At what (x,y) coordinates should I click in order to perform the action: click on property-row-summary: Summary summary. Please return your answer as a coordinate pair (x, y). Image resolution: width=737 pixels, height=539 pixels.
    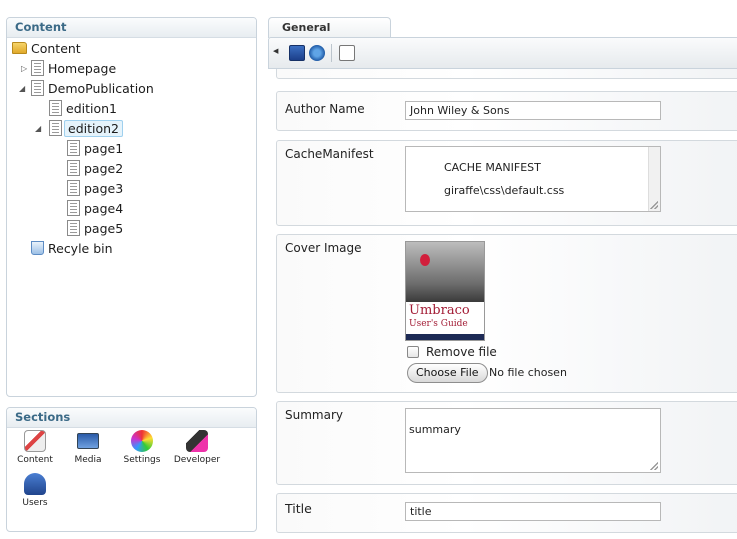
    Looking at the image, I should click on (506, 443).